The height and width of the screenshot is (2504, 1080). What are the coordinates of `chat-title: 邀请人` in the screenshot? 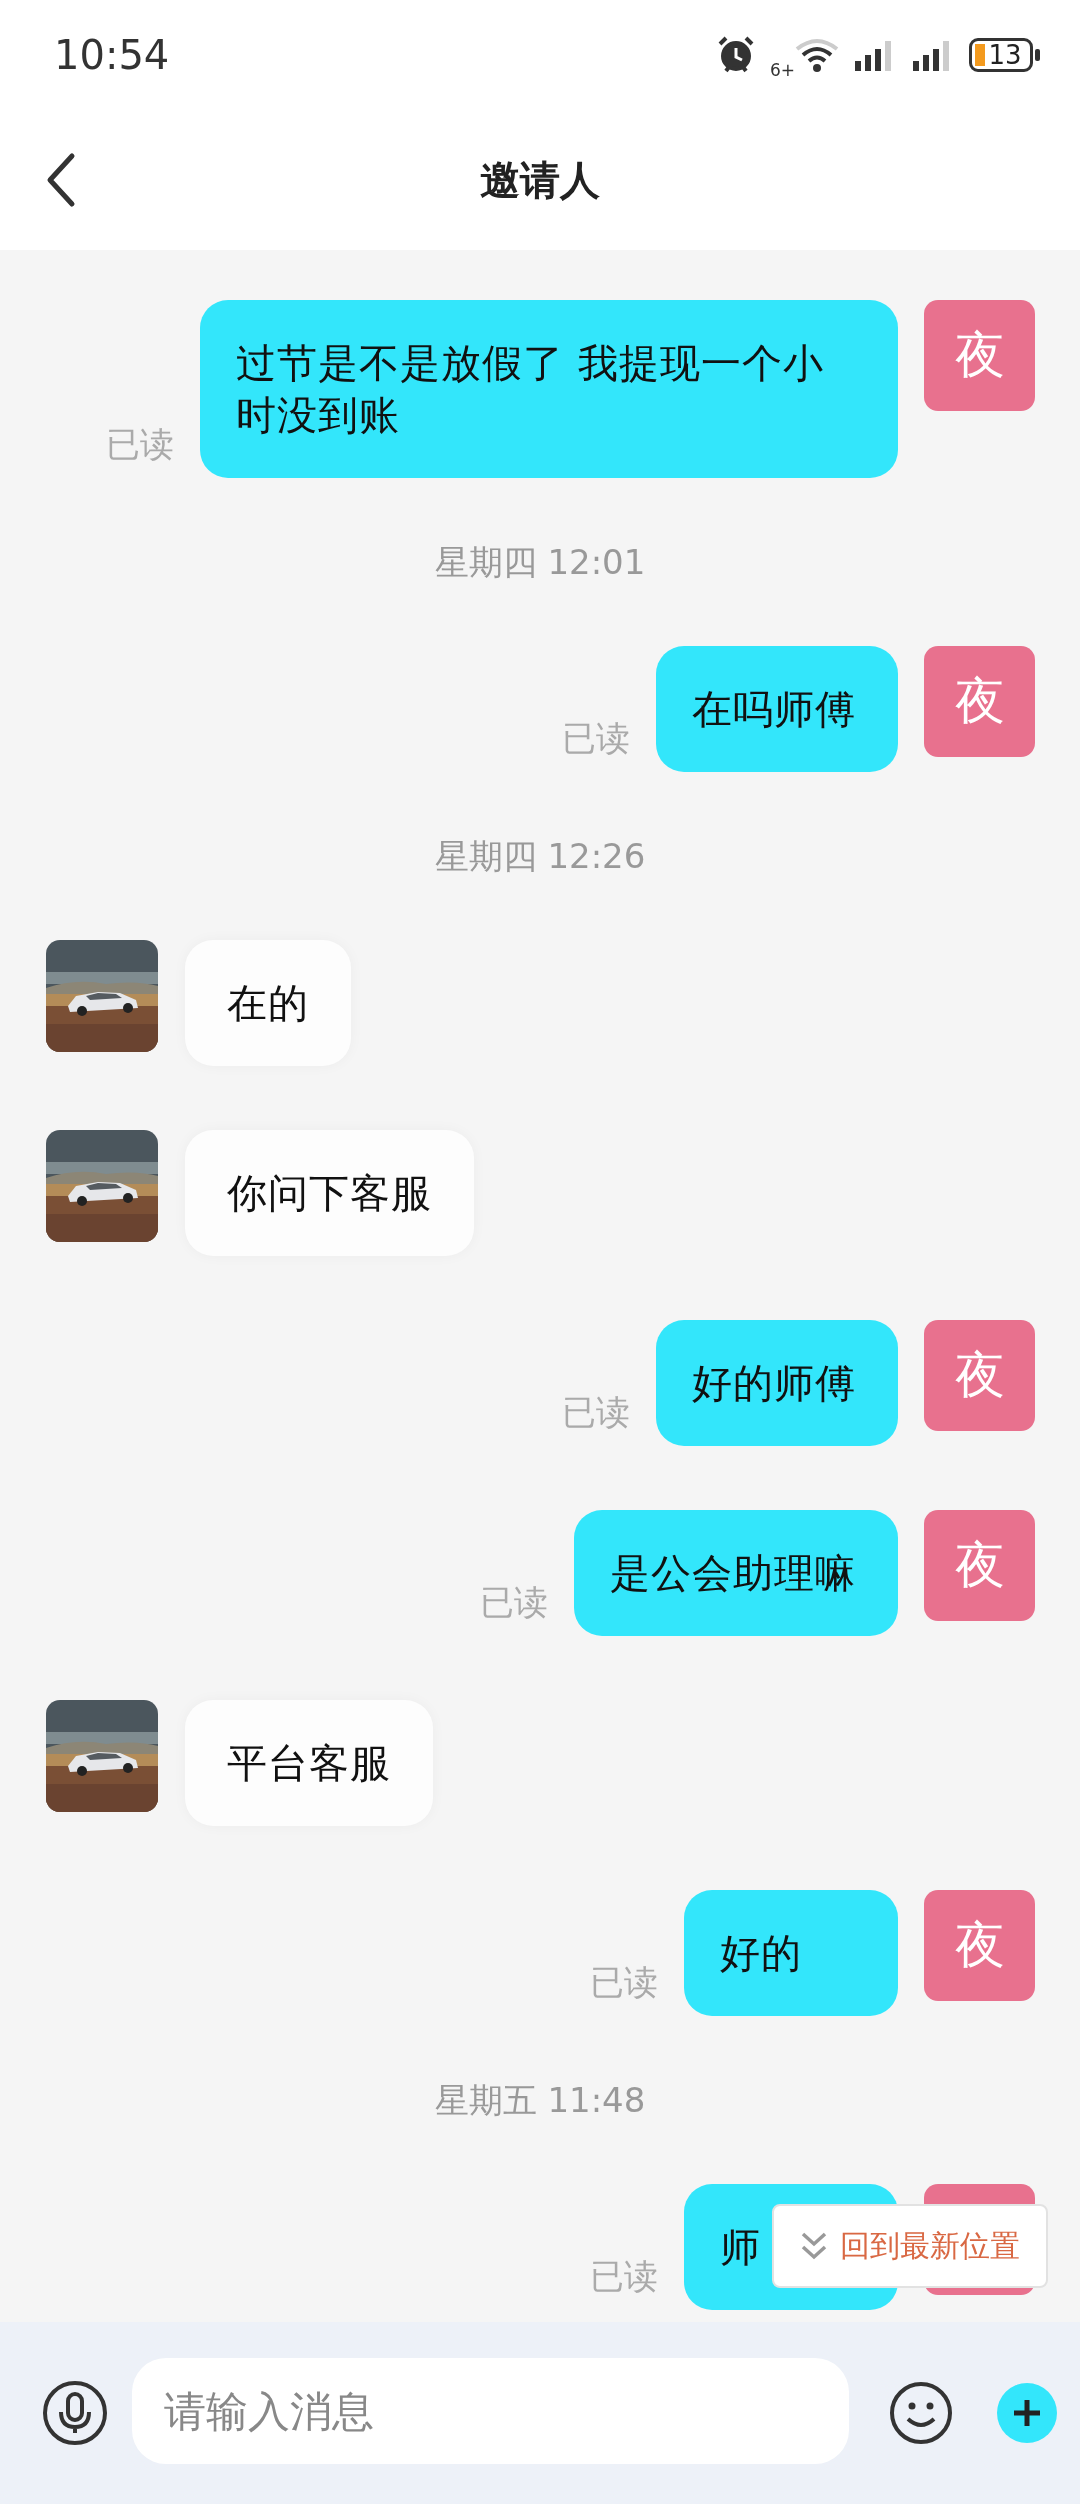 It's located at (540, 180).